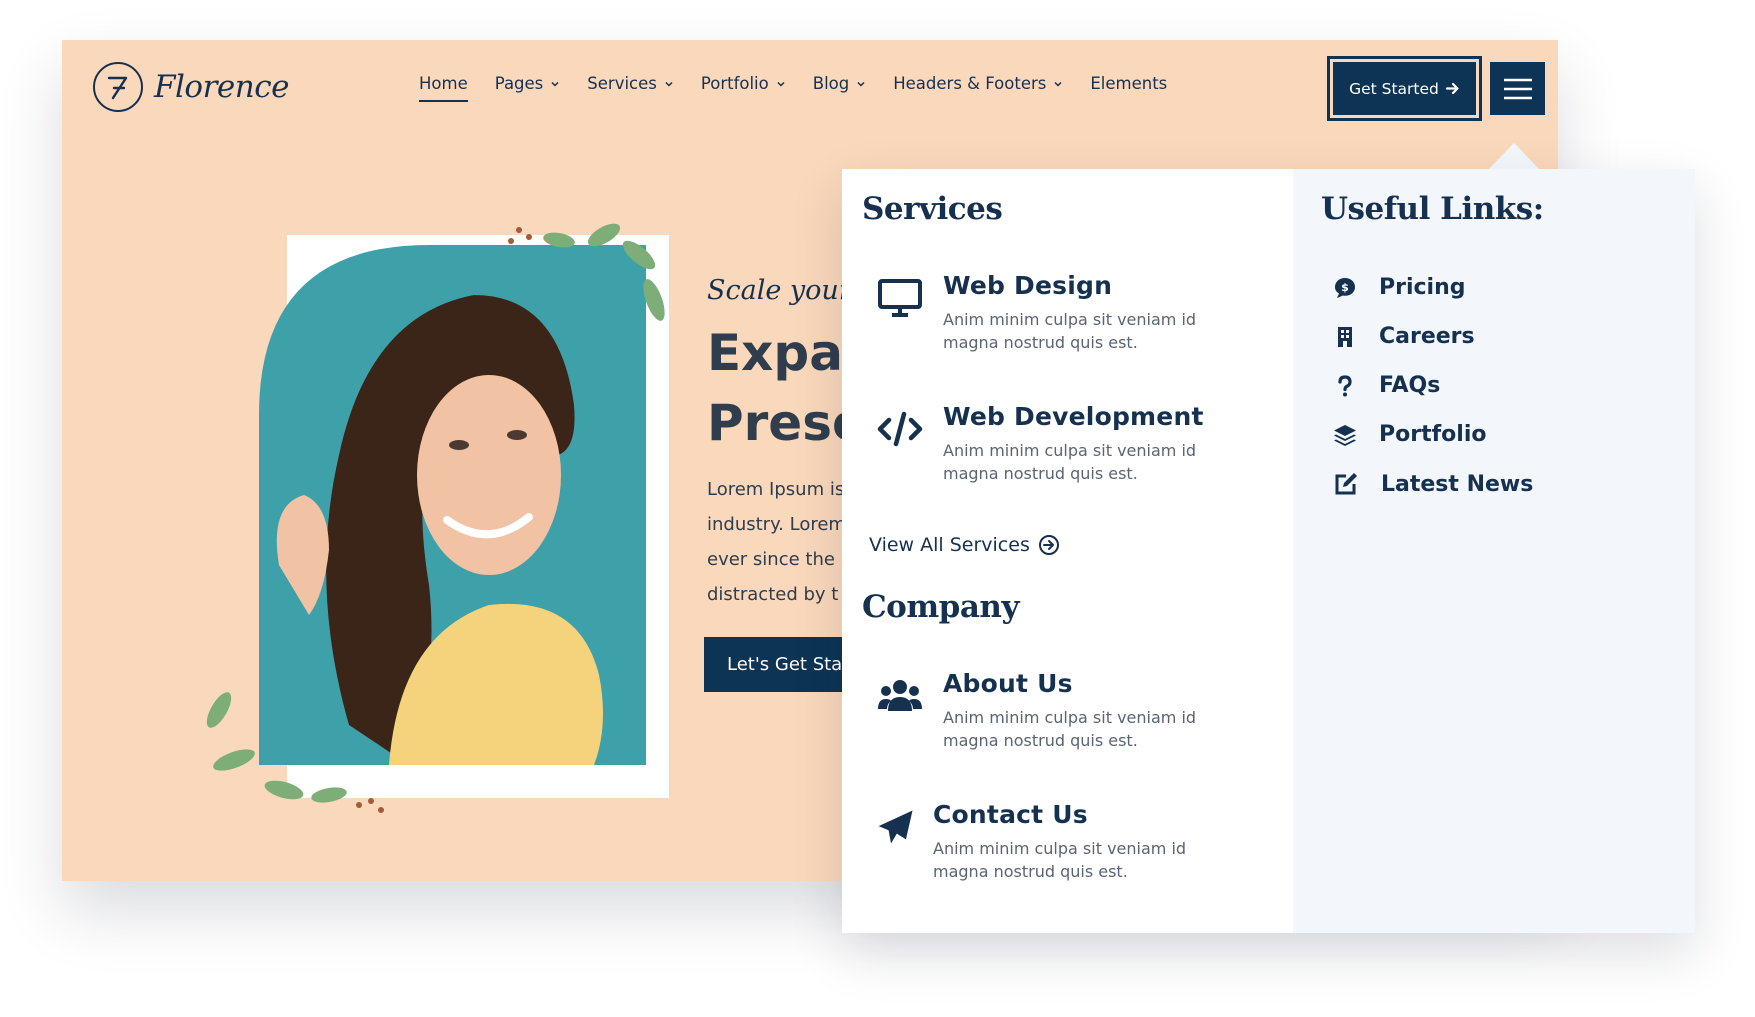  I want to click on useful-link-portfolio: Portfolio, so click(1410, 434).